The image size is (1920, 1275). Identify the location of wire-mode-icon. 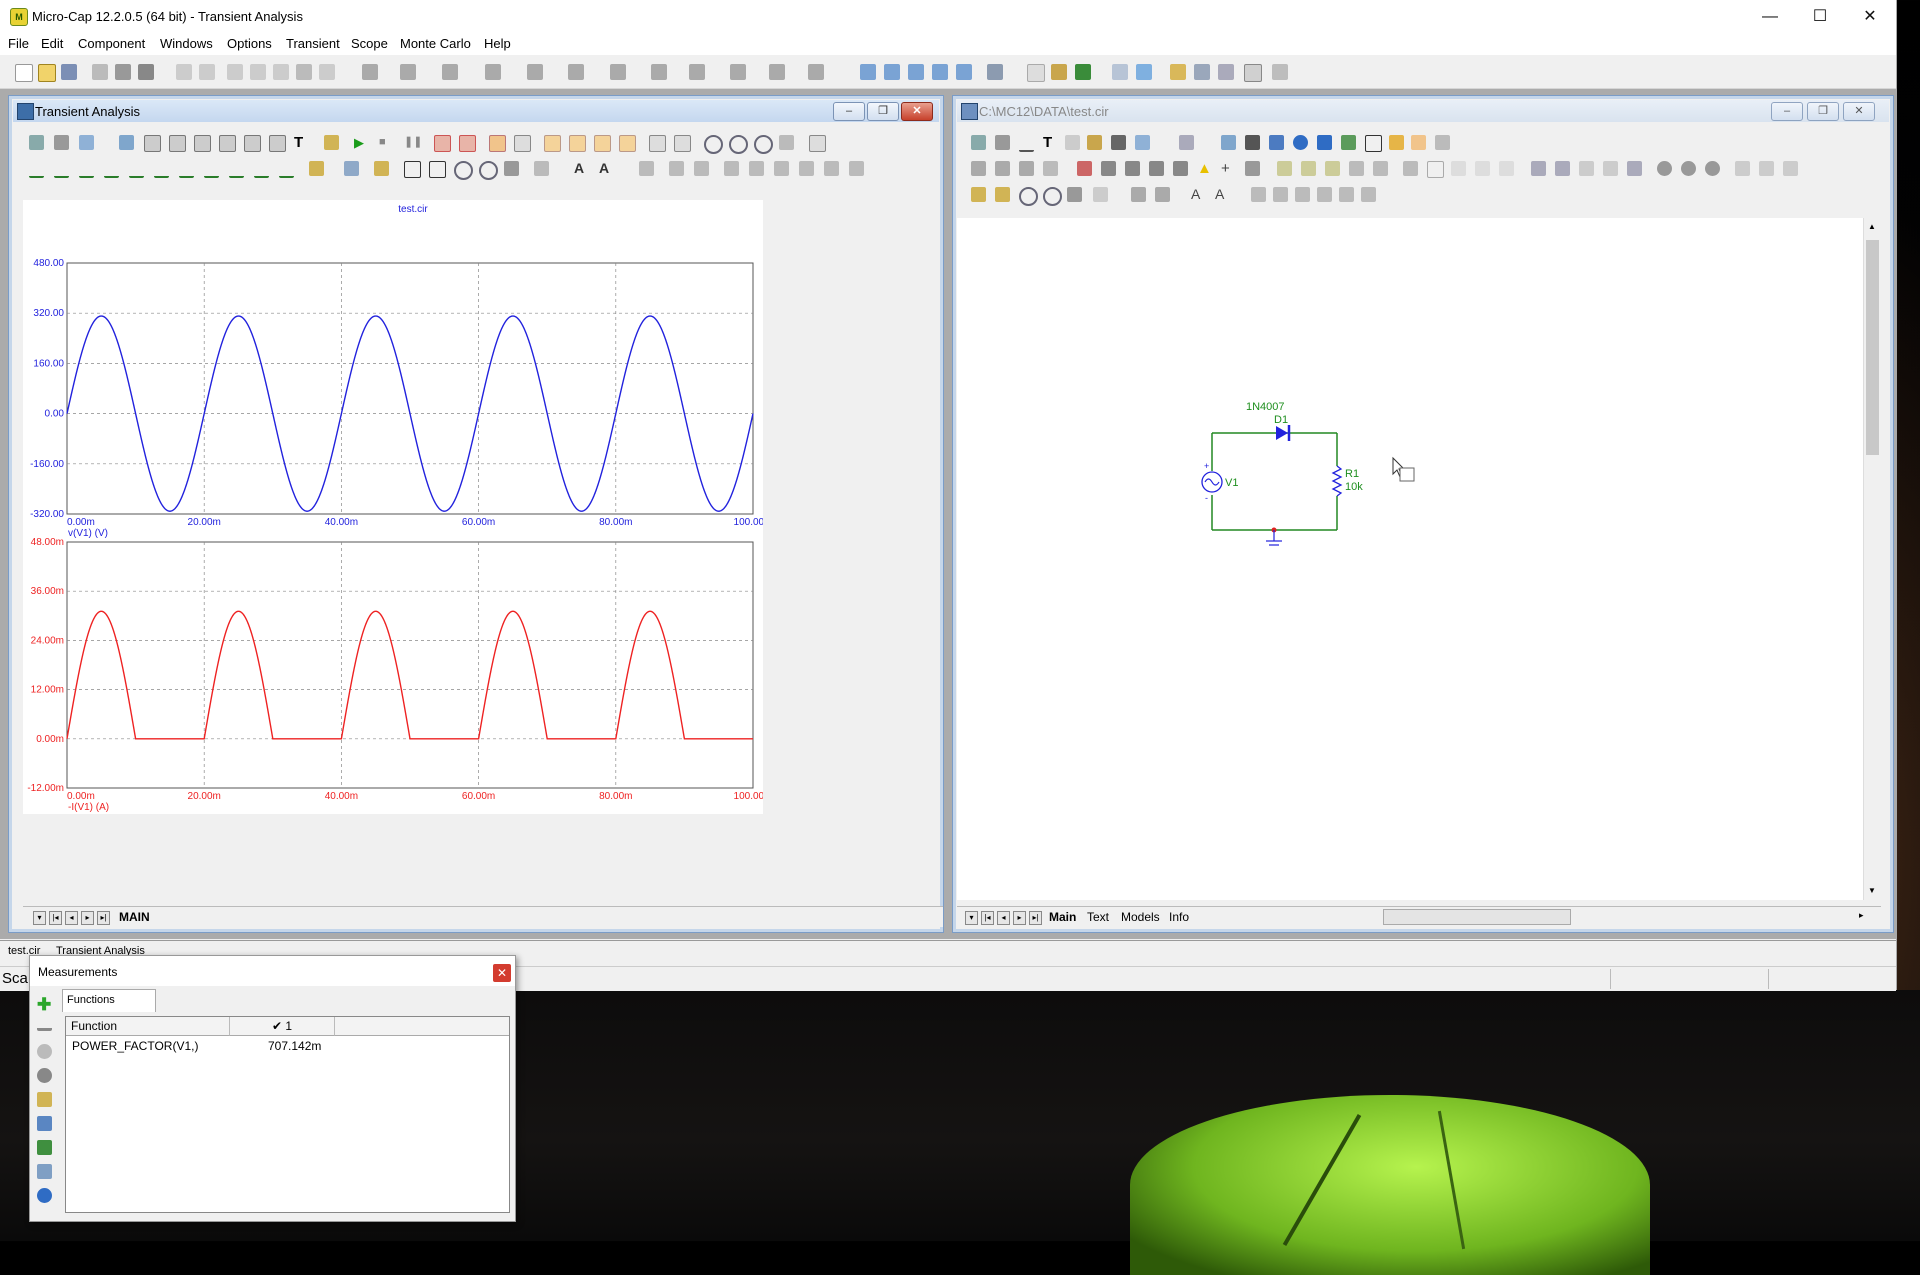
(1094, 142).